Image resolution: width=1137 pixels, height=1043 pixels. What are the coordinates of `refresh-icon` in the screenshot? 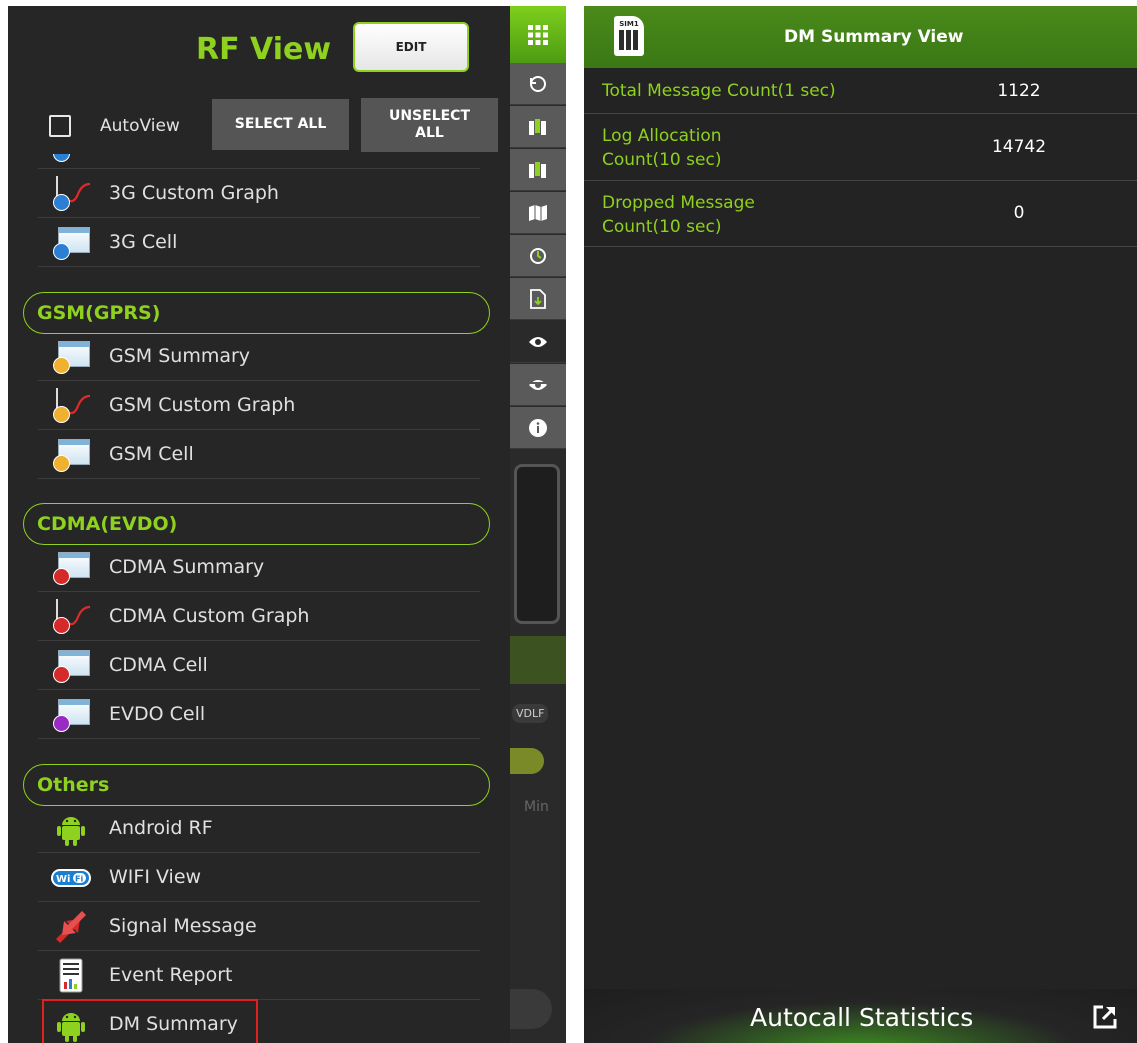 It's located at (538, 84).